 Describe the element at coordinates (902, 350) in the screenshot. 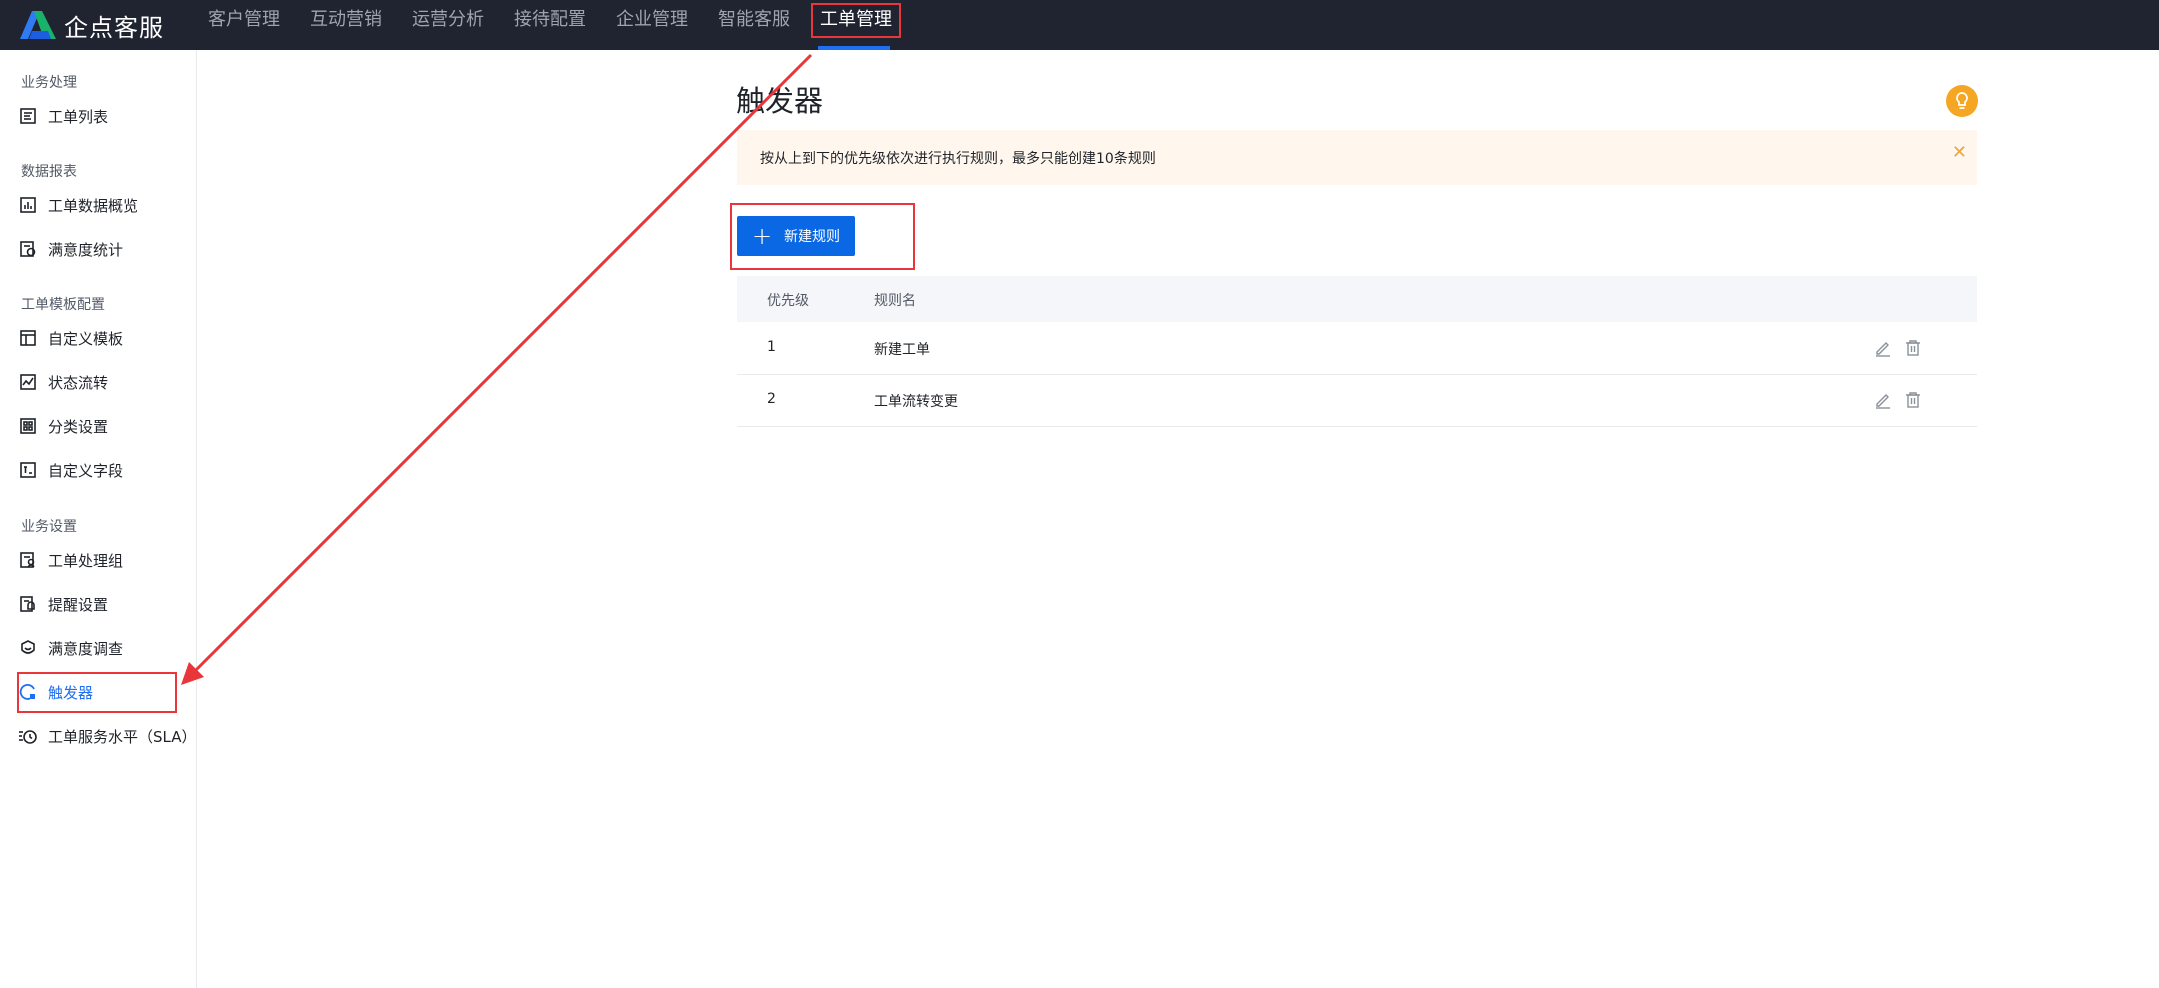

I see `cell-rule-name: 新建工单` at that location.